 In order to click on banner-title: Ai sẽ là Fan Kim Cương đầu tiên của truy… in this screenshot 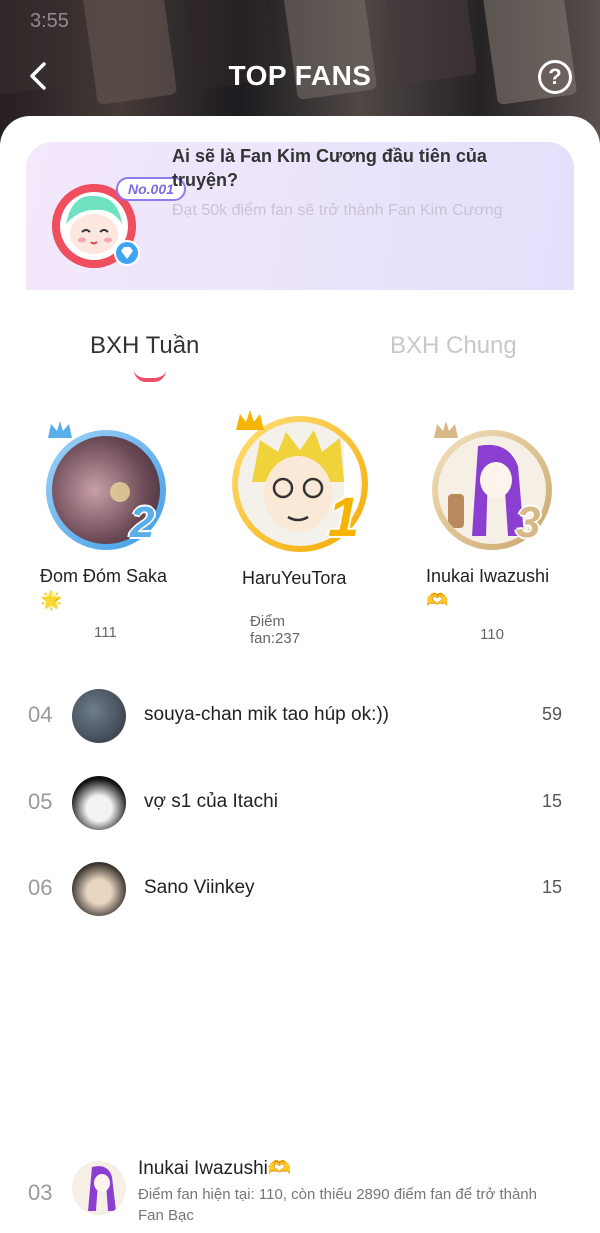, I will do `click(329, 168)`.